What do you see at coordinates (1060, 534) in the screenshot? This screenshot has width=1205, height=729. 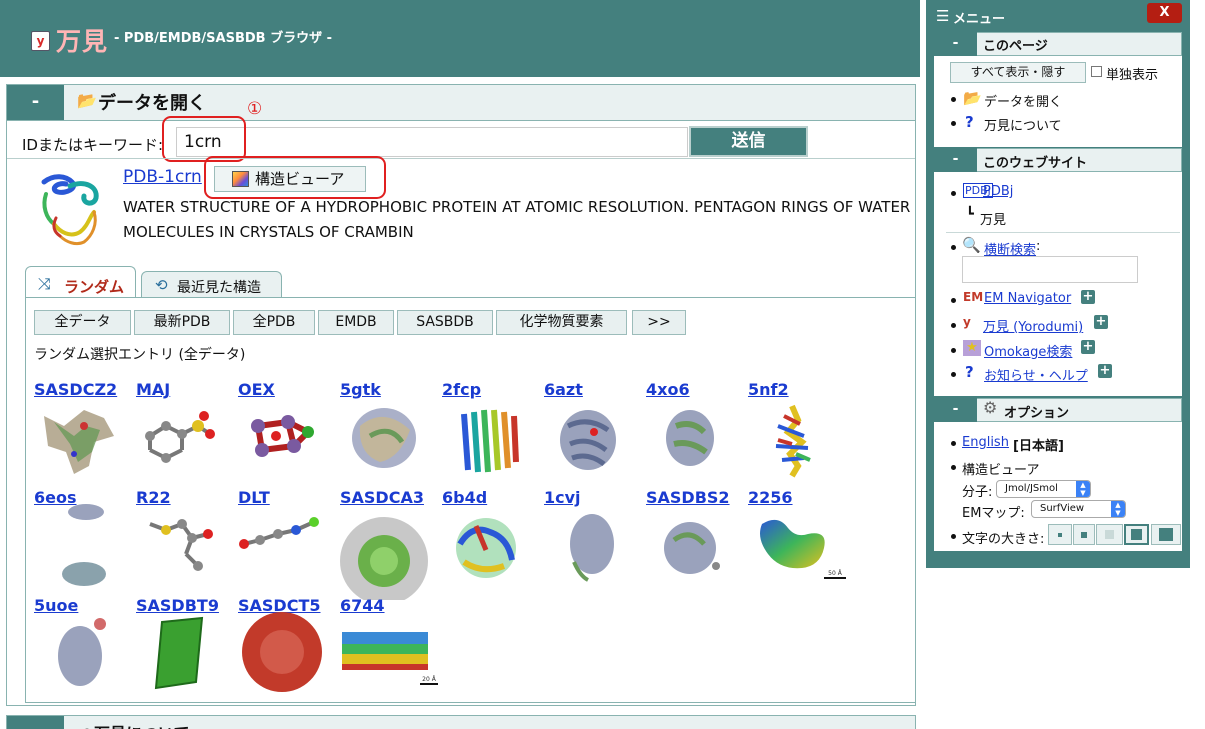 I see `font-size-xs-button` at bounding box center [1060, 534].